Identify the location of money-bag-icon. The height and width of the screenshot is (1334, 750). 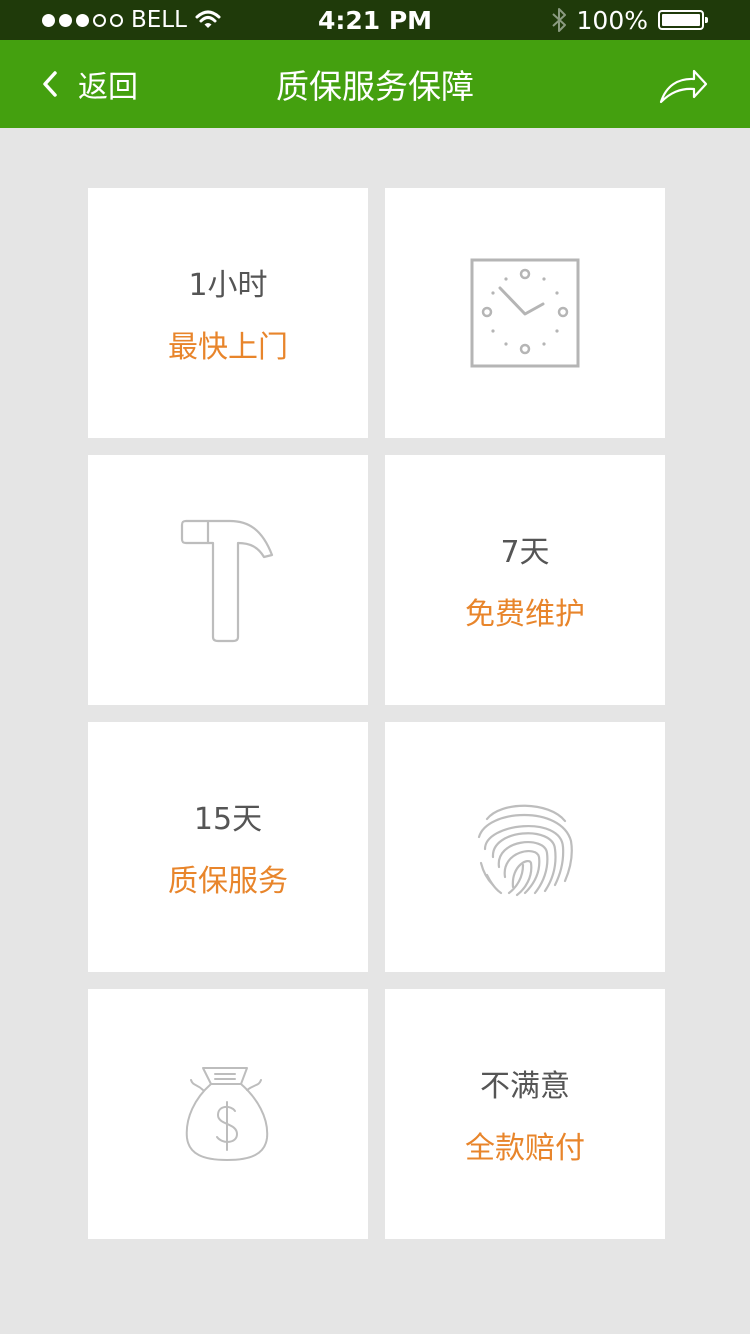
(227, 1114).